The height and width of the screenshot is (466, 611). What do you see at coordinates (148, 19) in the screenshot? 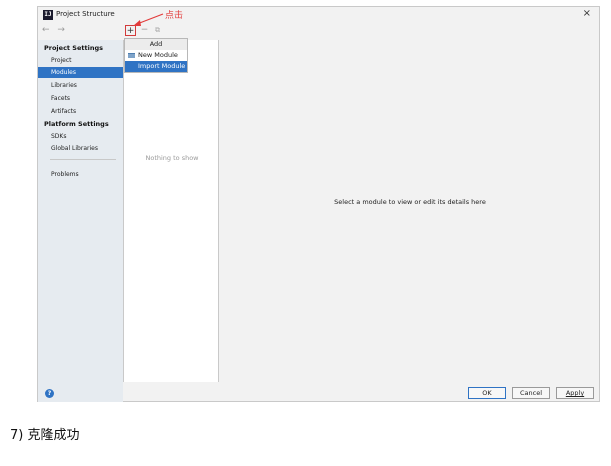
I see `annotation-arrow-icon` at bounding box center [148, 19].